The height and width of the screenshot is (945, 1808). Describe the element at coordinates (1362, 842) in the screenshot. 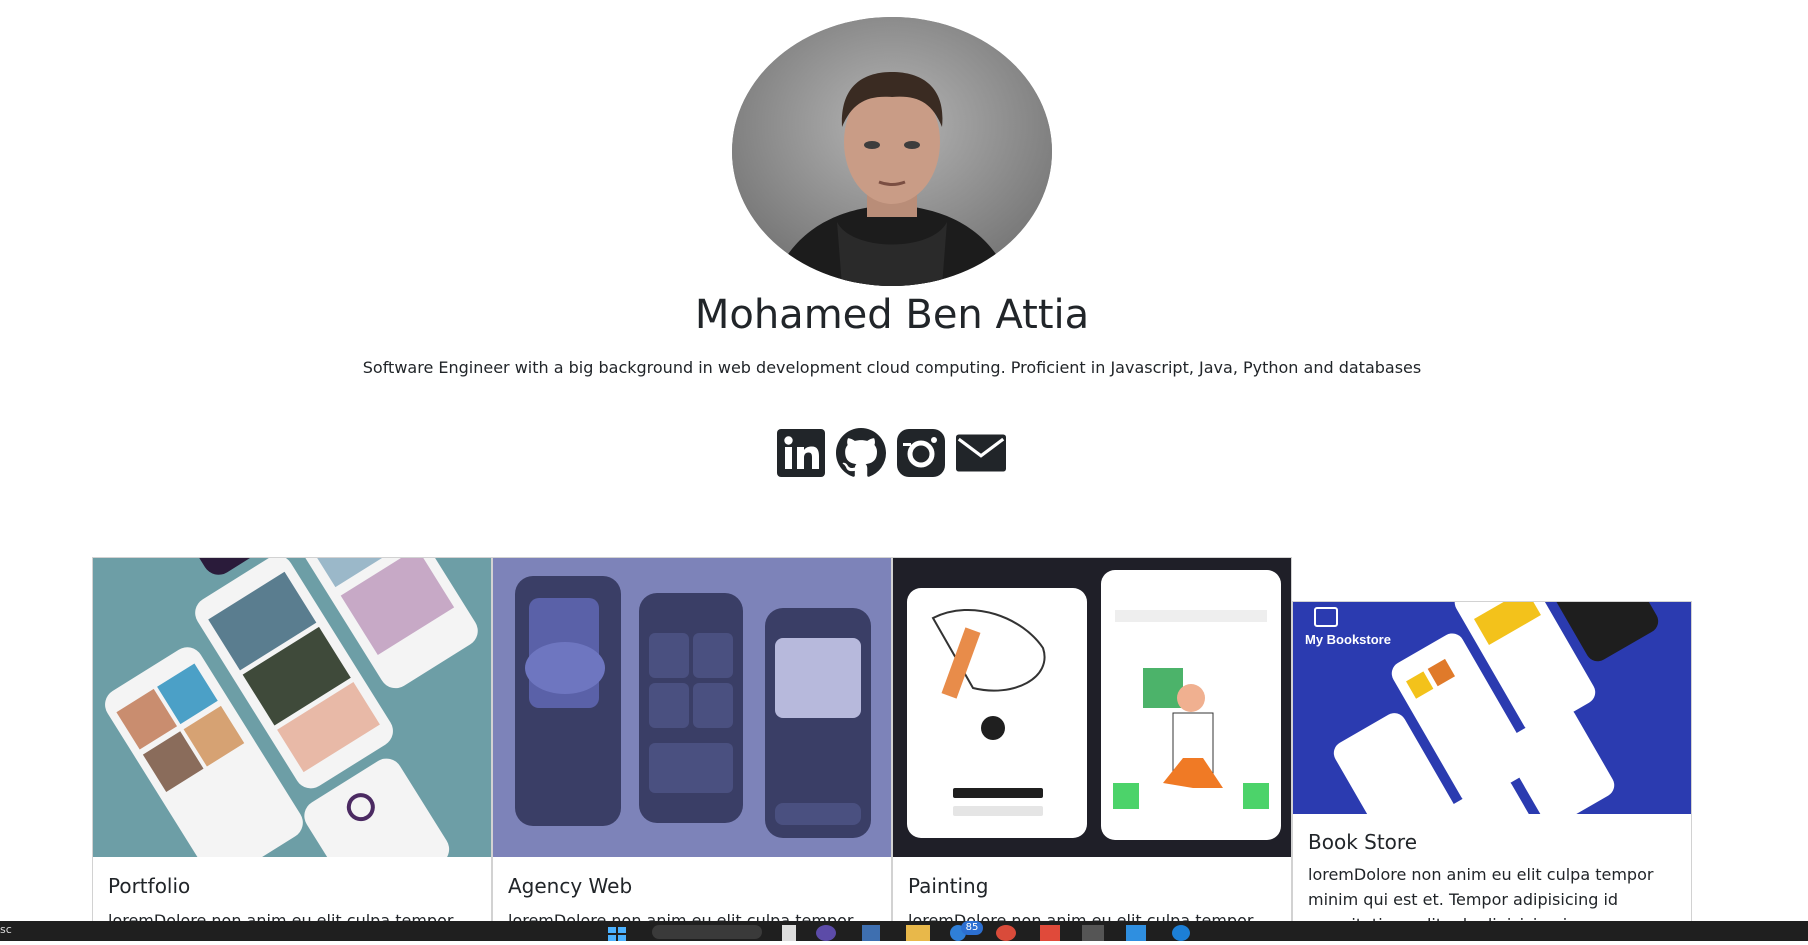

I see `project-title: Book Store` at that location.